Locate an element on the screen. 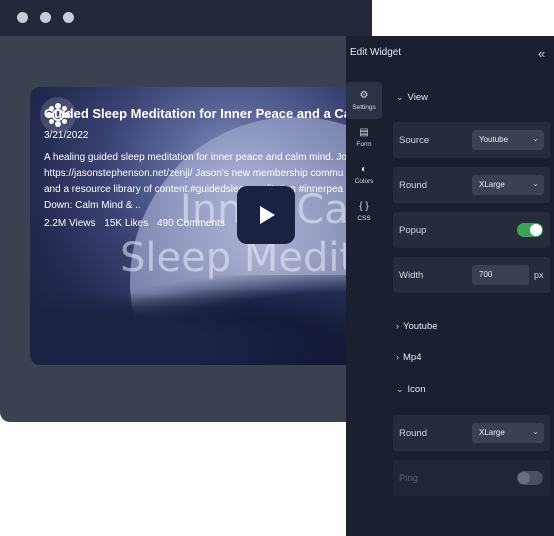 The height and width of the screenshot is (536, 554). popup-label: Popup is located at coordinates (413, 230).